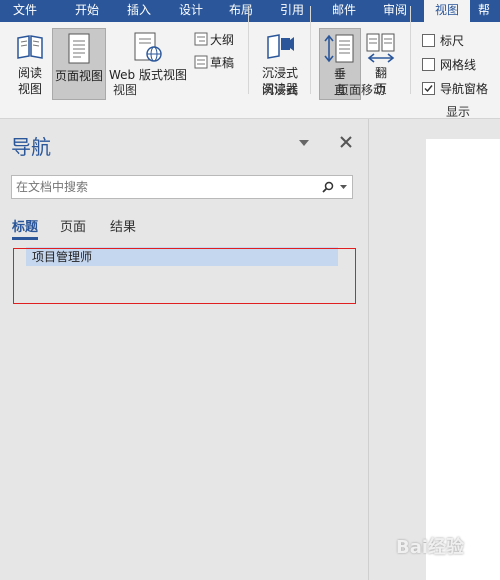 The width and height of the screenshot is (500, 580). Describe the element at coordinates (30, 47) in the screenshot. I see `book-icon` at that location.